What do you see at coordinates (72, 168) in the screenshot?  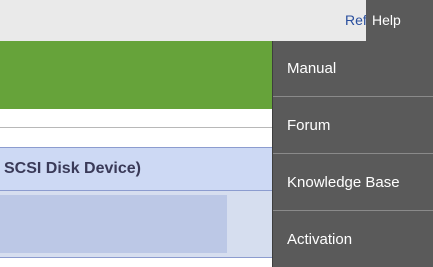 I see `disk-title: SCSI Disk Device)` at bounding box center [72, 168].